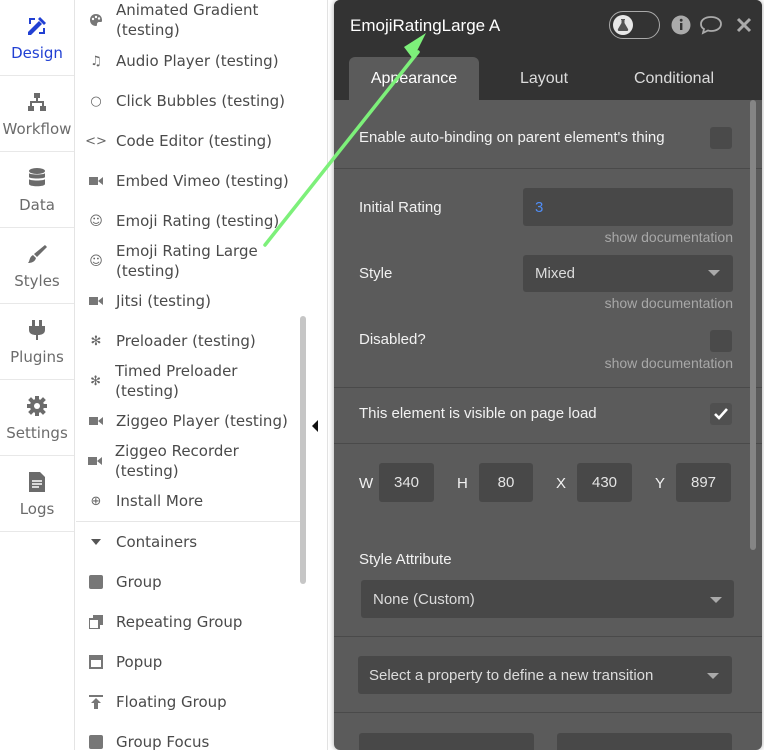  Describe the element at coordinates (628, 207) in the screenshot. I see `initial-rating-input: 3` at that location.